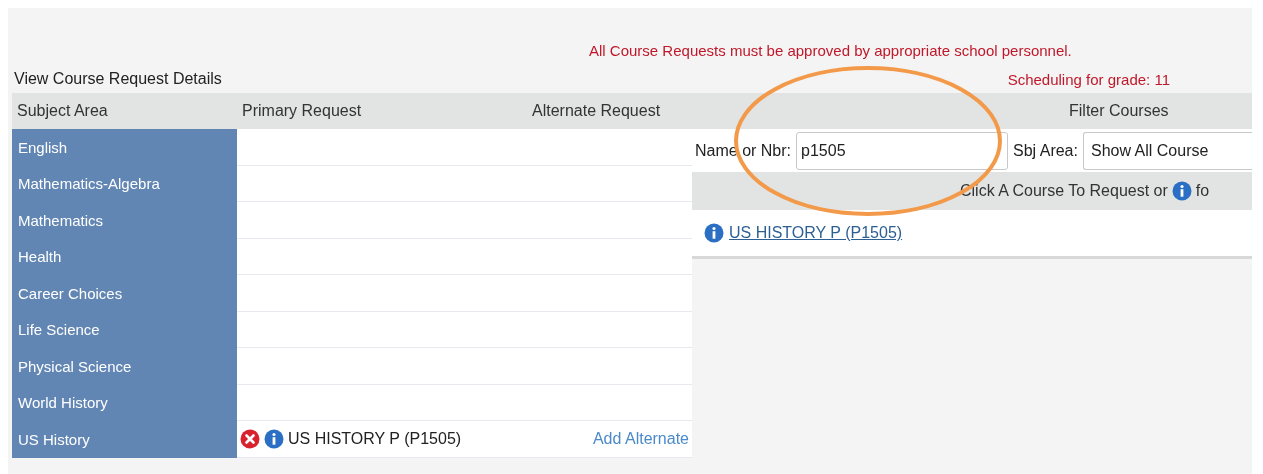 The height and width of the screenshot is (474, 1263). What do you see at coordinates (124, 402) in the screenshot?
I see `subject-cell: World History` at bounding box center [124, 402].